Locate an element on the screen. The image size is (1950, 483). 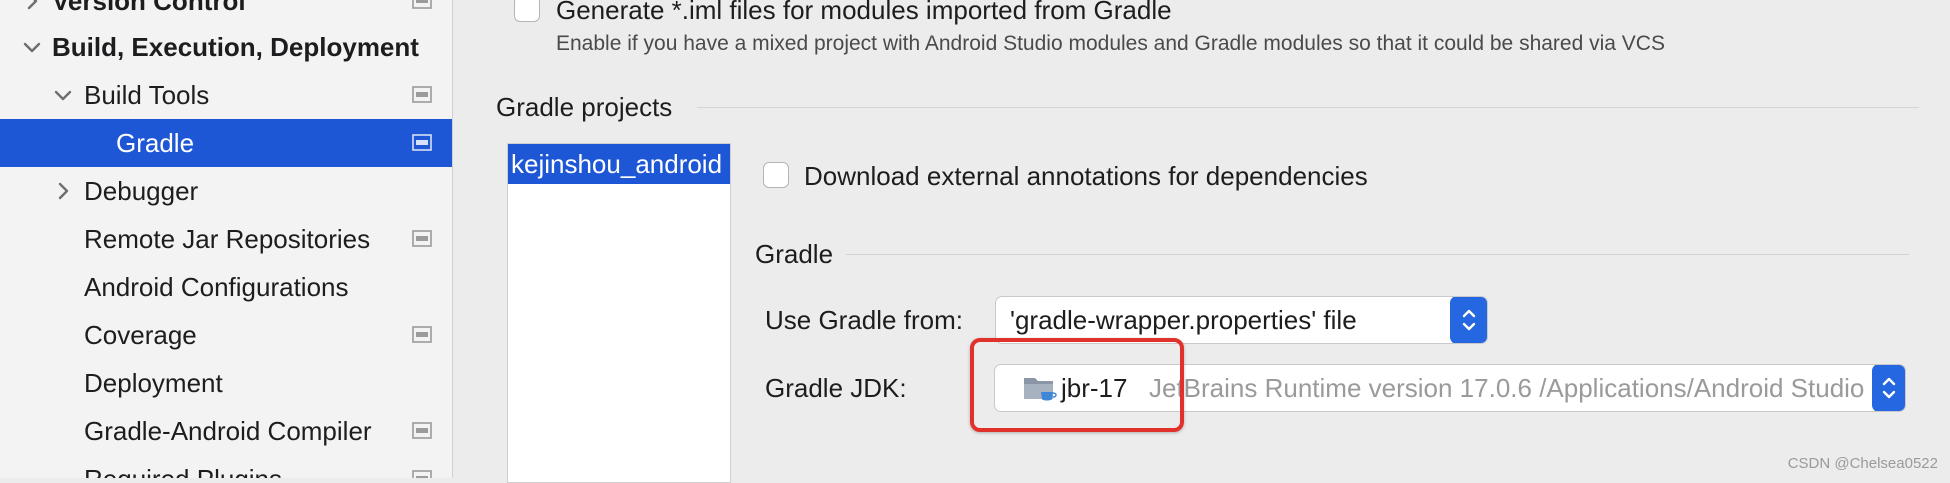
sidebar-item-label: Build Tools is located at coordinates (147, 95).